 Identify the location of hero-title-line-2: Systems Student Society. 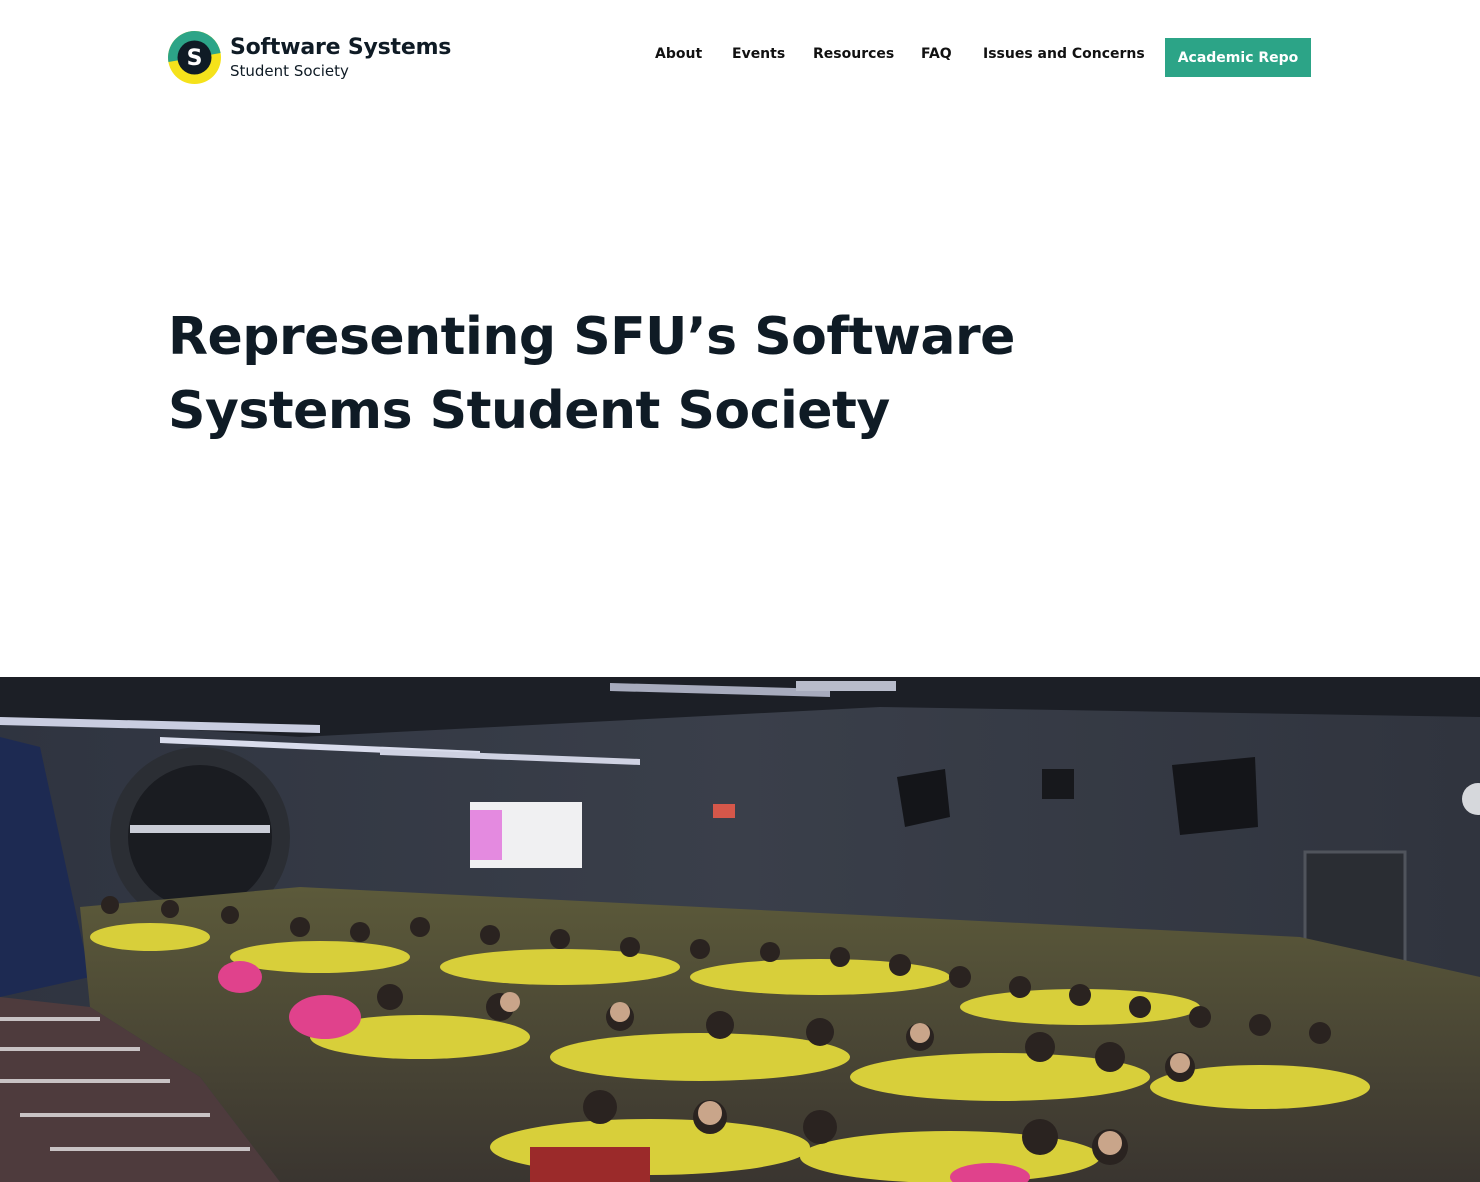
(529, 411).